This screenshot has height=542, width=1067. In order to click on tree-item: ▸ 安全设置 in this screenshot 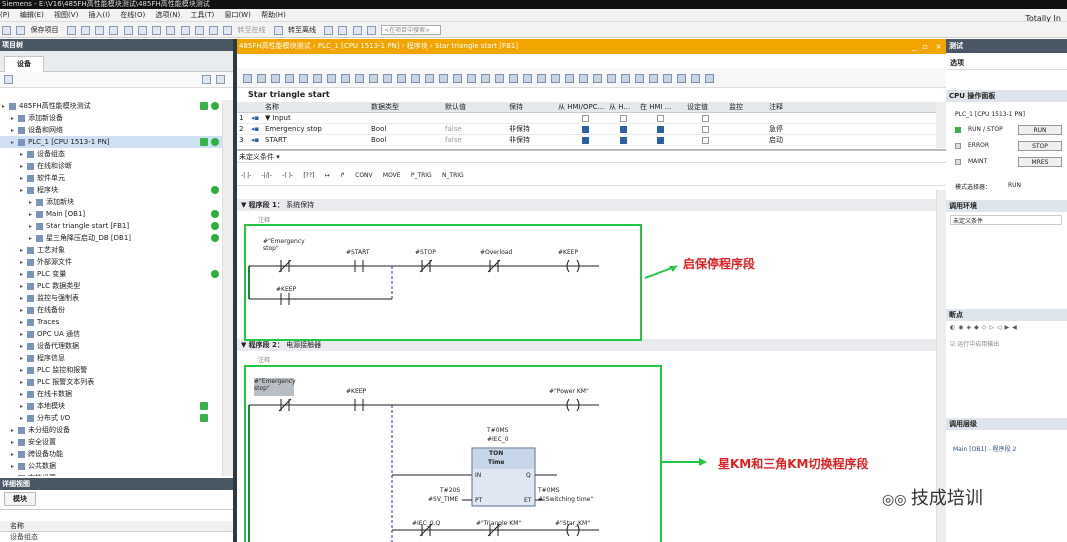, I will do `click(111, 442)`.